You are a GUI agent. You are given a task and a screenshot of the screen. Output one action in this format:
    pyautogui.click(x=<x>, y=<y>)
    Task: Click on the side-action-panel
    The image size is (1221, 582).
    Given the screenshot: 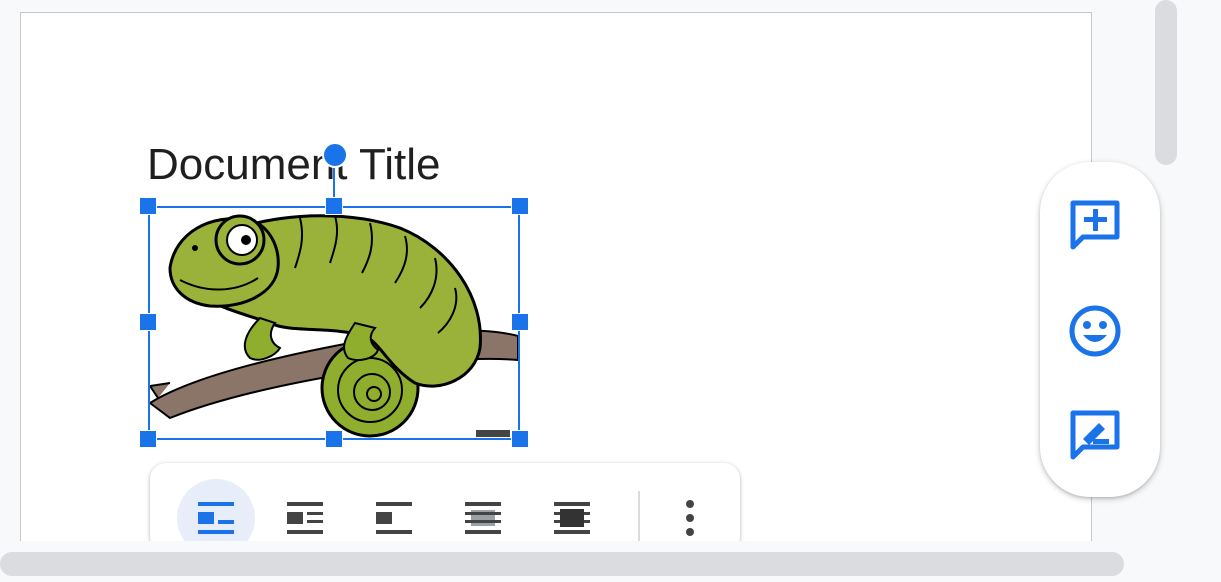 What is the action you would take?
    pyautogui.click(x=1100, y=329)
    